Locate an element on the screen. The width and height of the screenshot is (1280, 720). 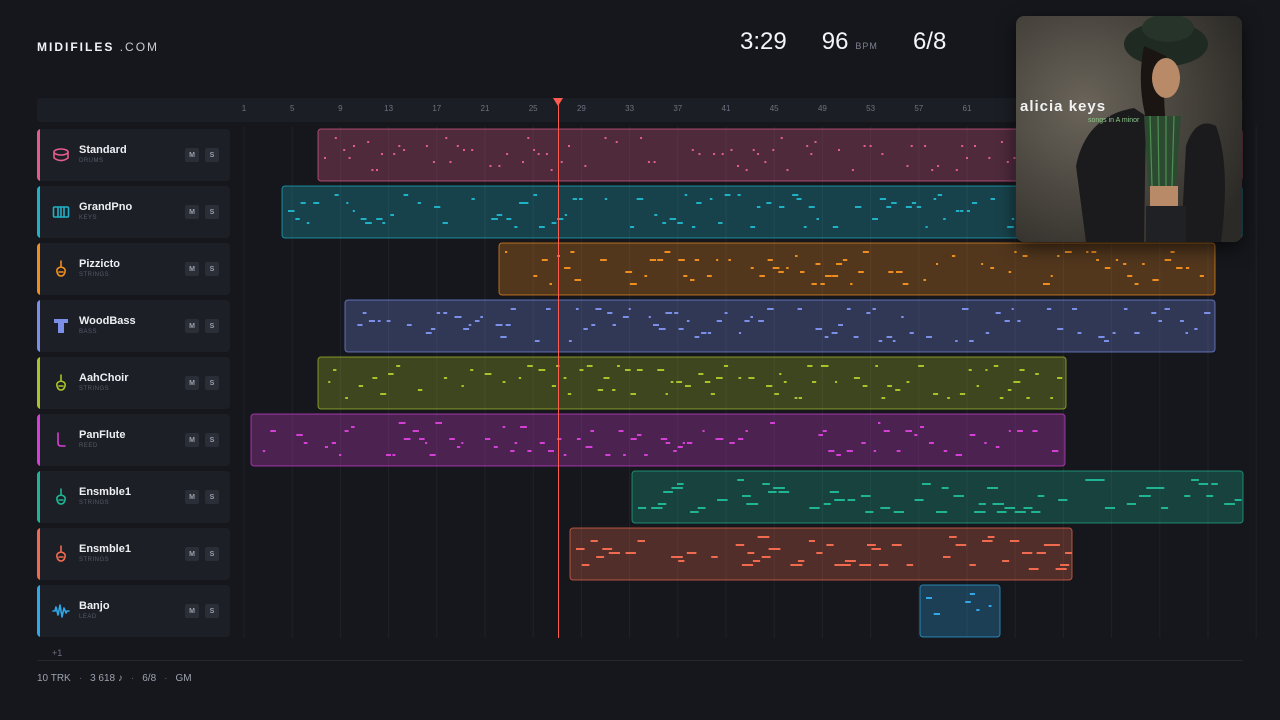
footer-info: 10 TRK · 3 618 ♪ · 6/8 · GM is located at coordinates (114, 678).